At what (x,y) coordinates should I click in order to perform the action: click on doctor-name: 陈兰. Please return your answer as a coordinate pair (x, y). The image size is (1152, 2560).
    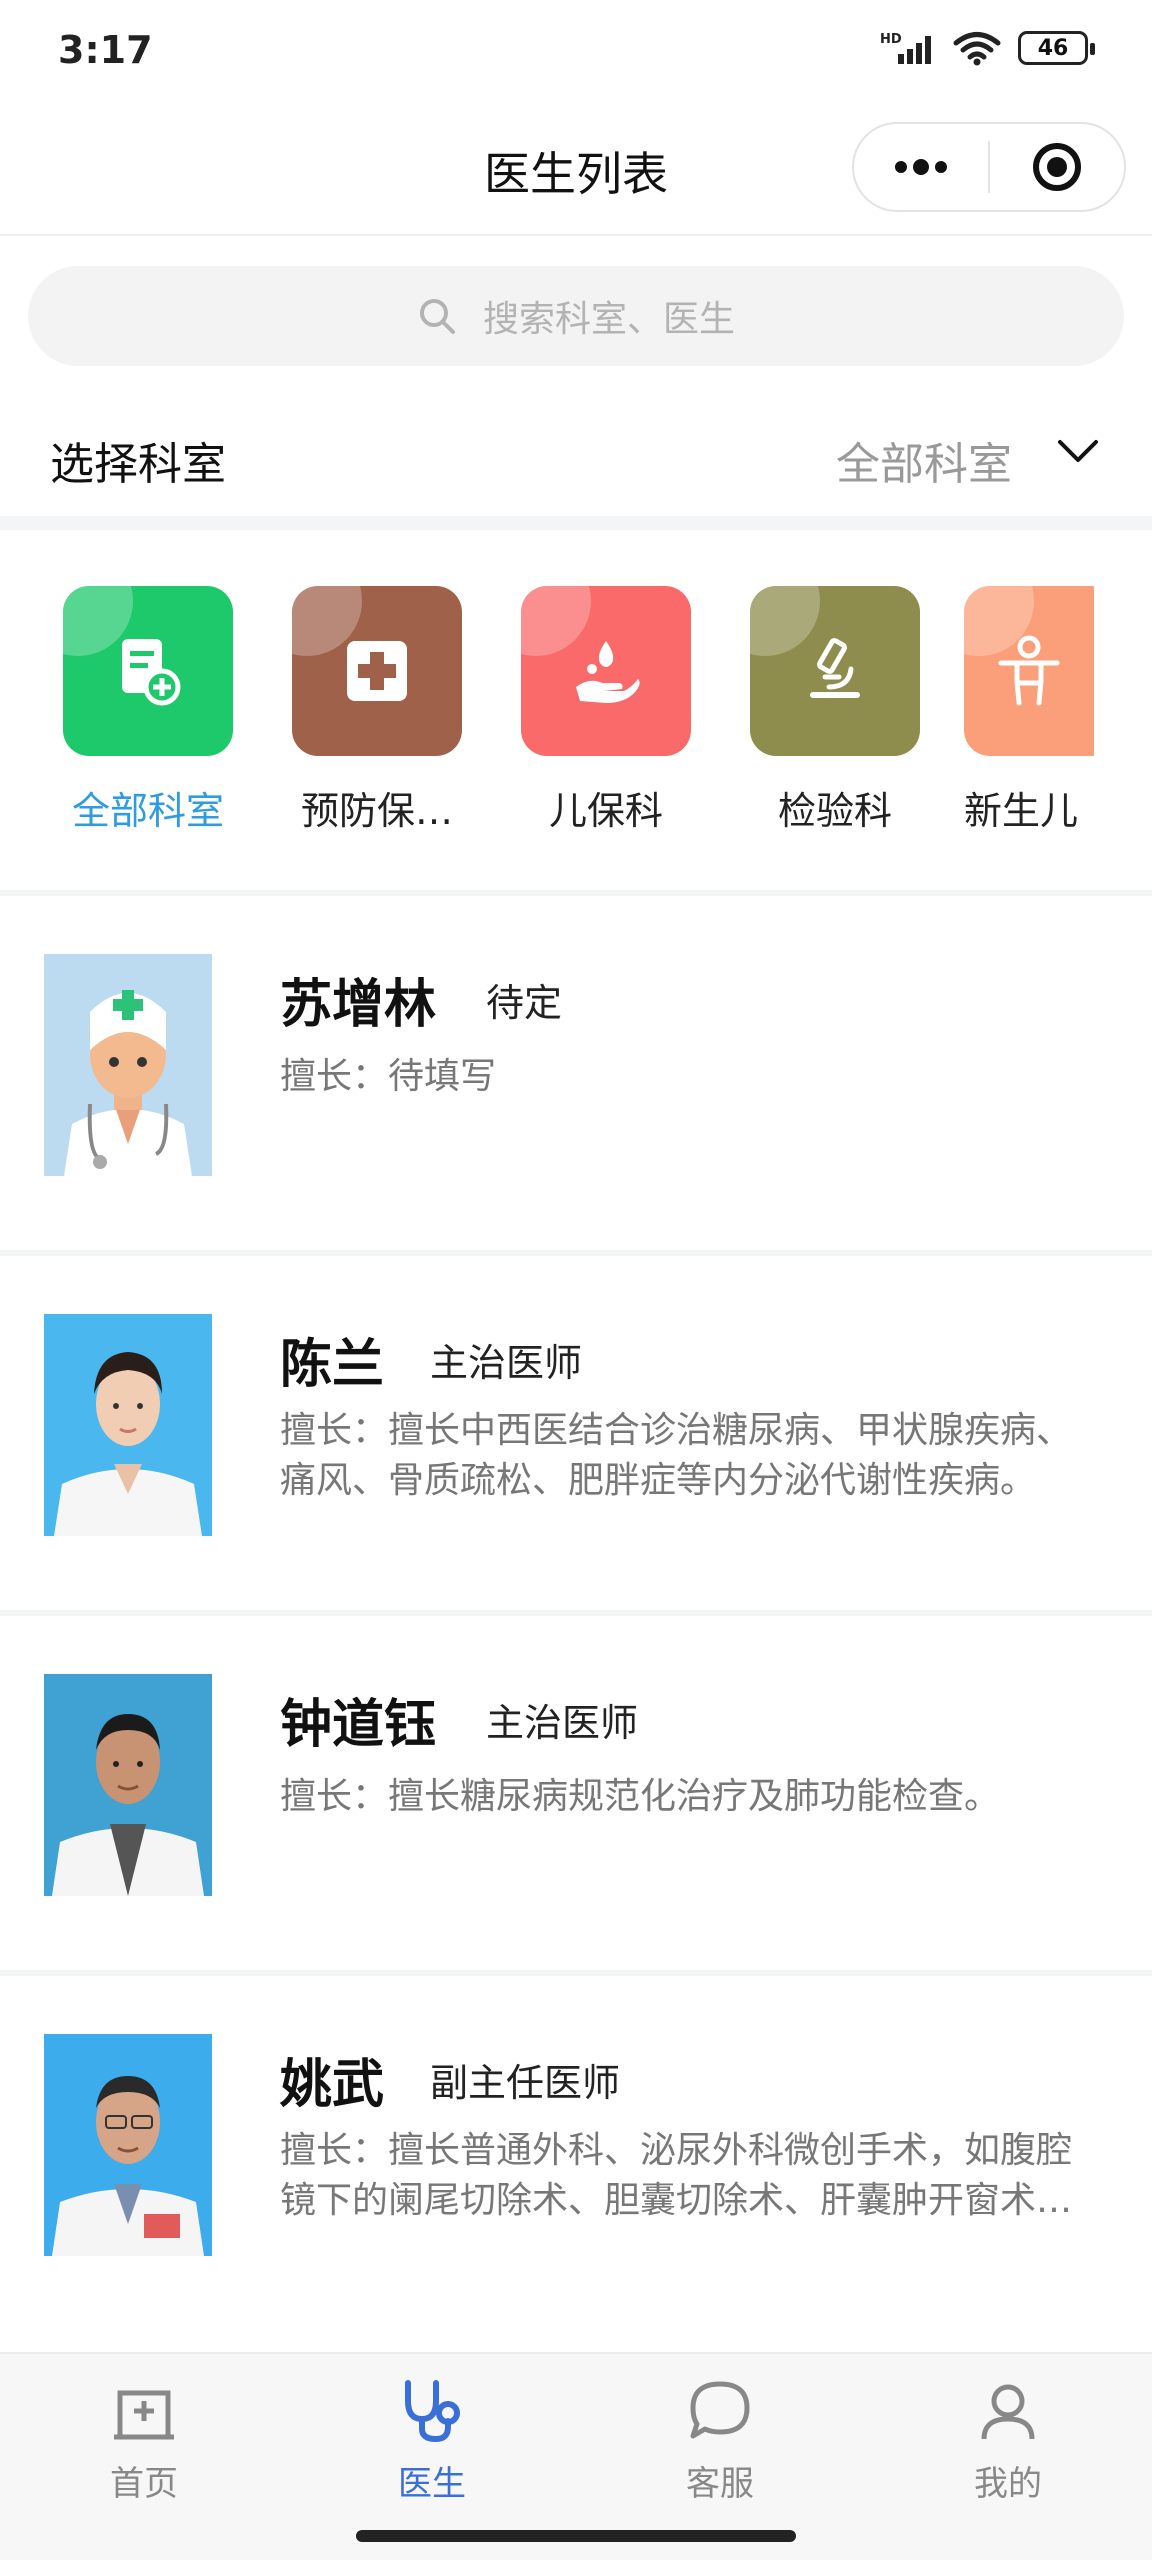
    Looking at the image, I should click on (332, 1365).